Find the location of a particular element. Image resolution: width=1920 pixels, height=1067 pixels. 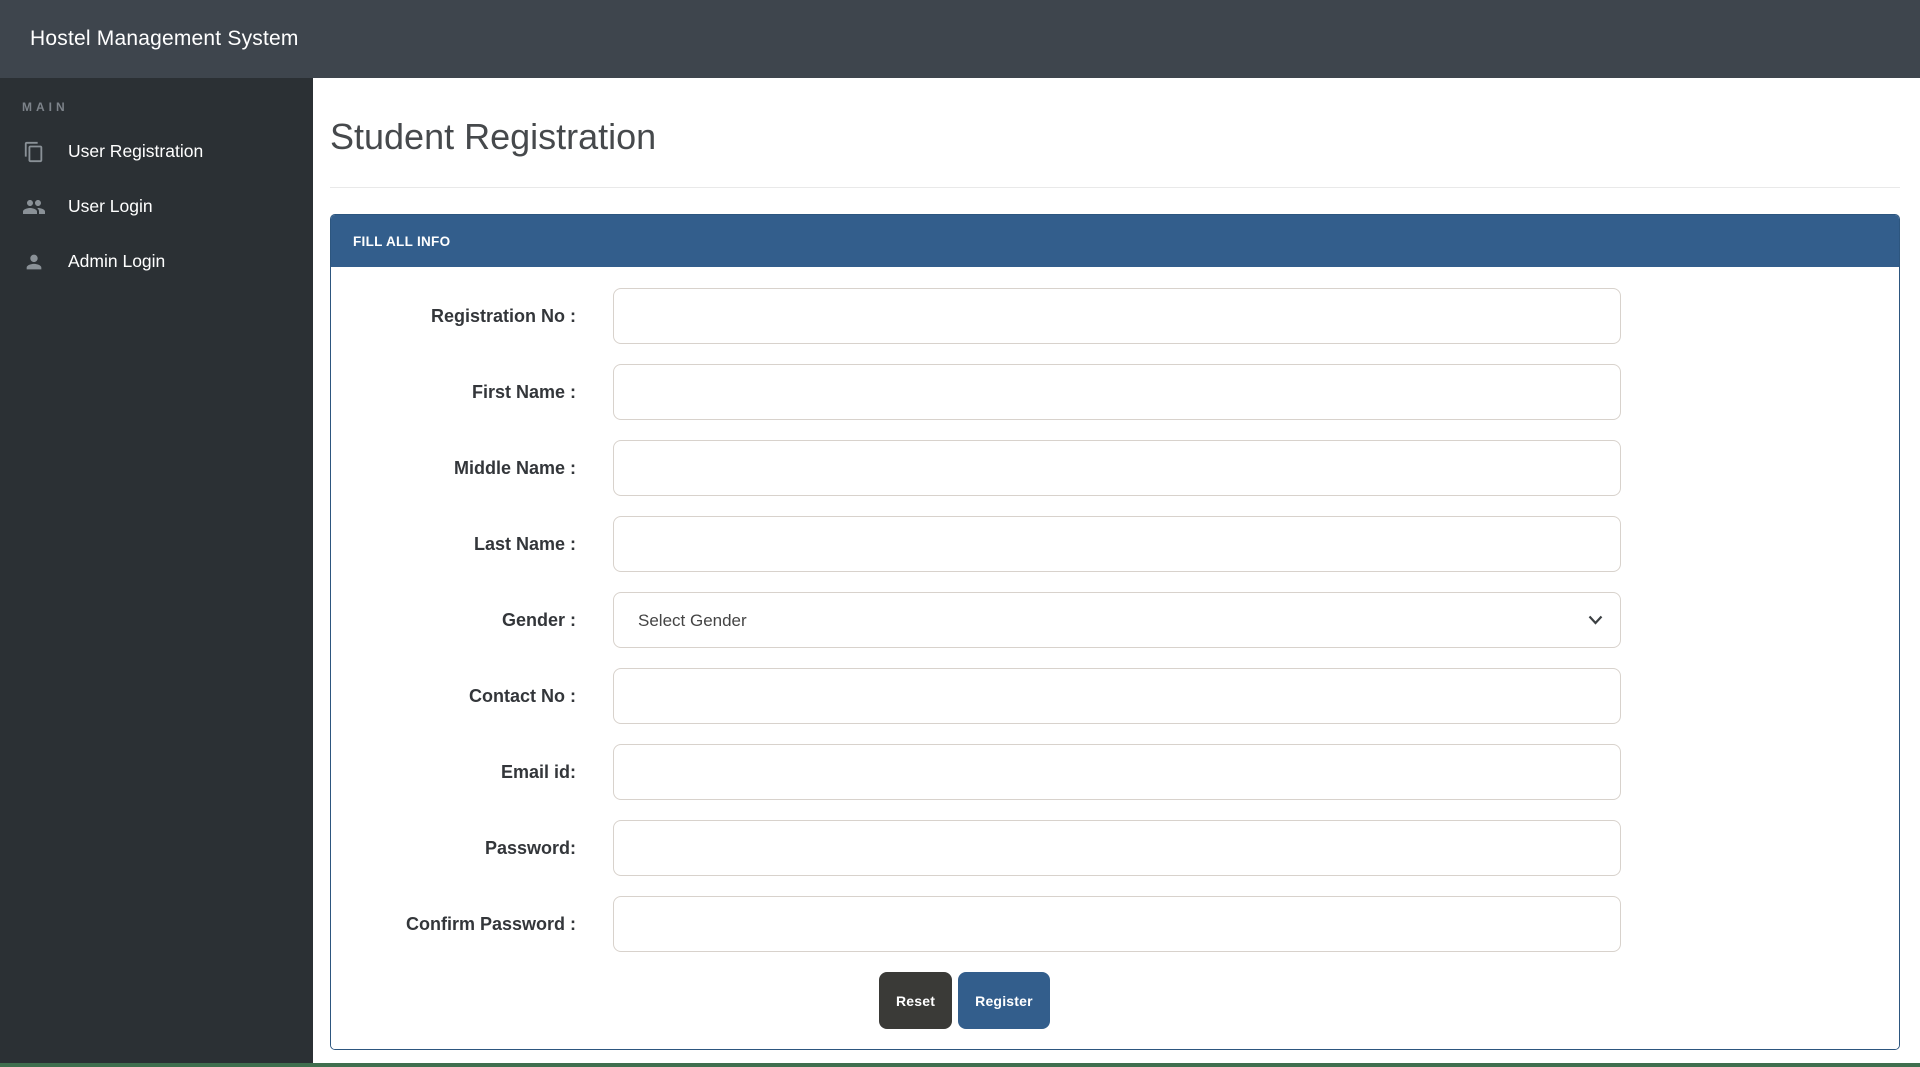

sidebar-item-label: User Registration is located at coordinates (136, 151).